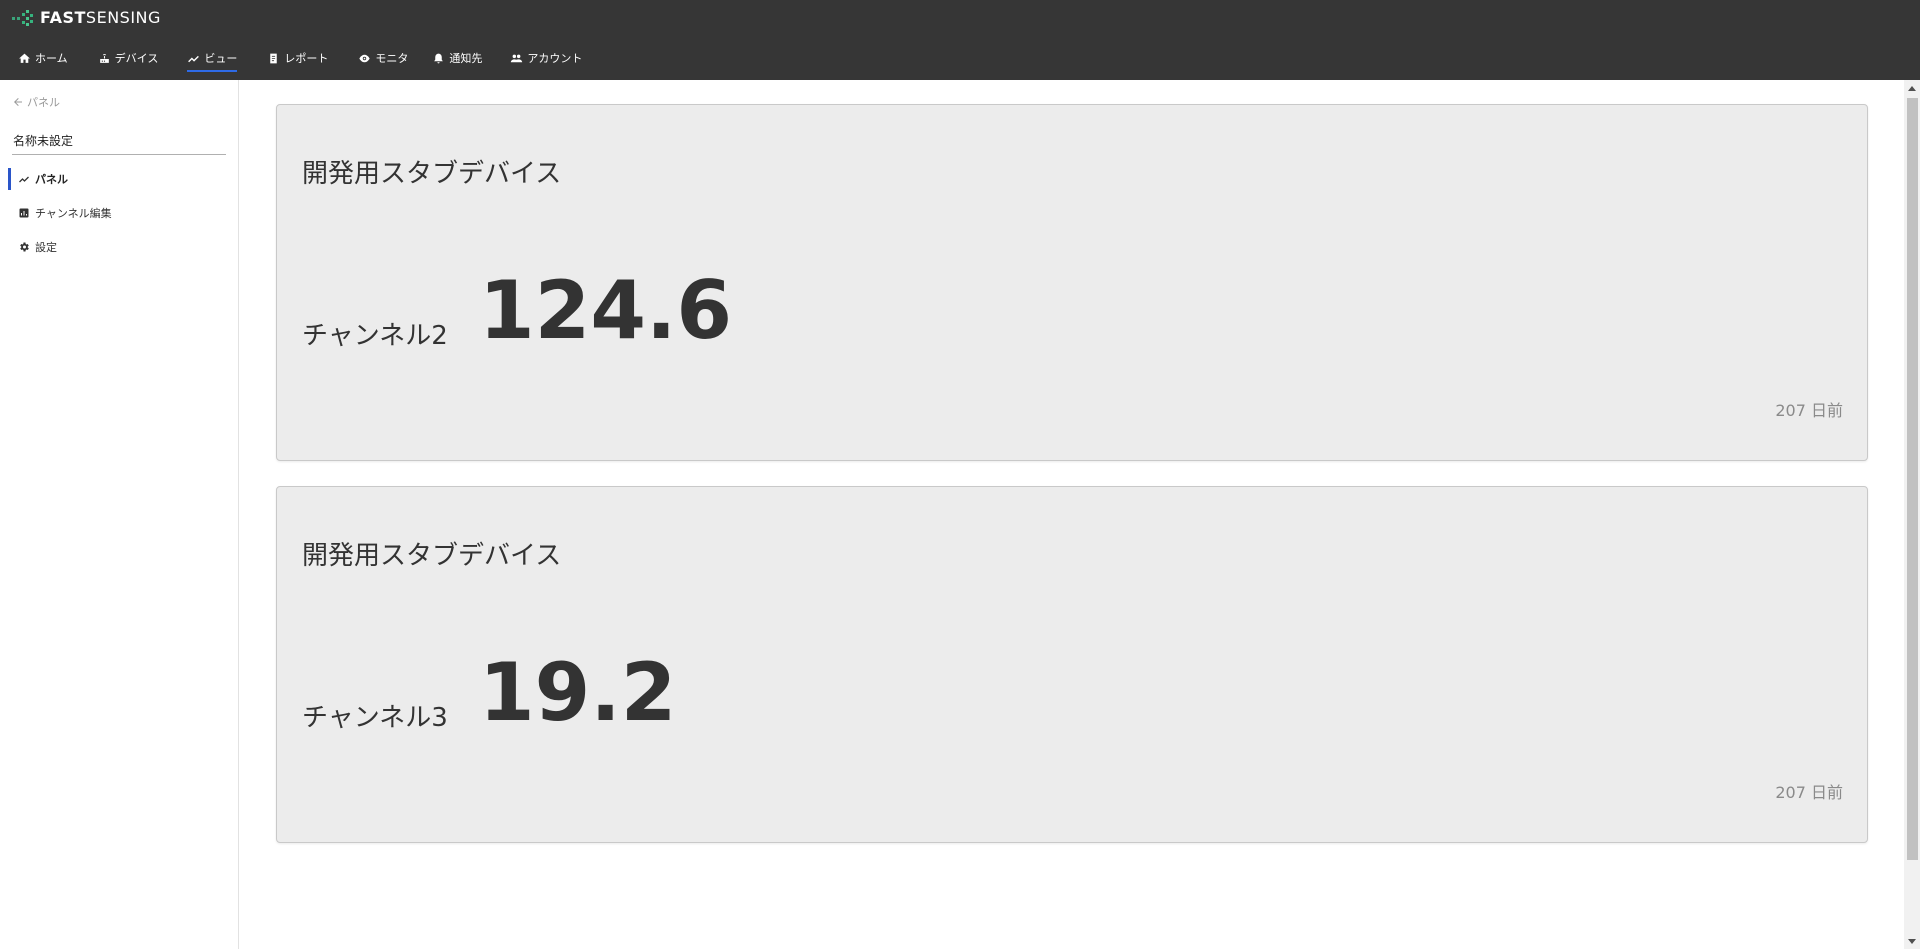 Image resolution: width=1920 pixels, height=949 pixels. I want to click on vertical-scrollbar, so click(1912, 514).